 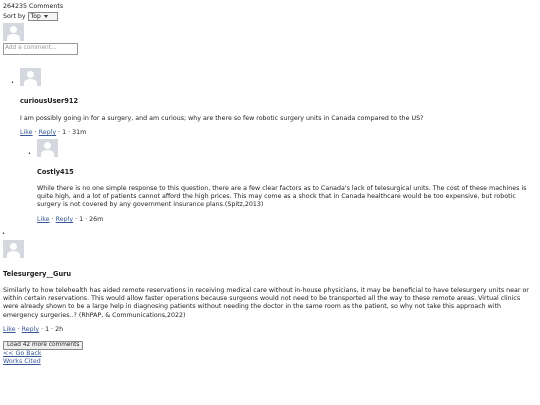 What do you see at coordinates (42, 16) in the screenshot?
I see `sort-select: Top` at bounding box center [42, 16].